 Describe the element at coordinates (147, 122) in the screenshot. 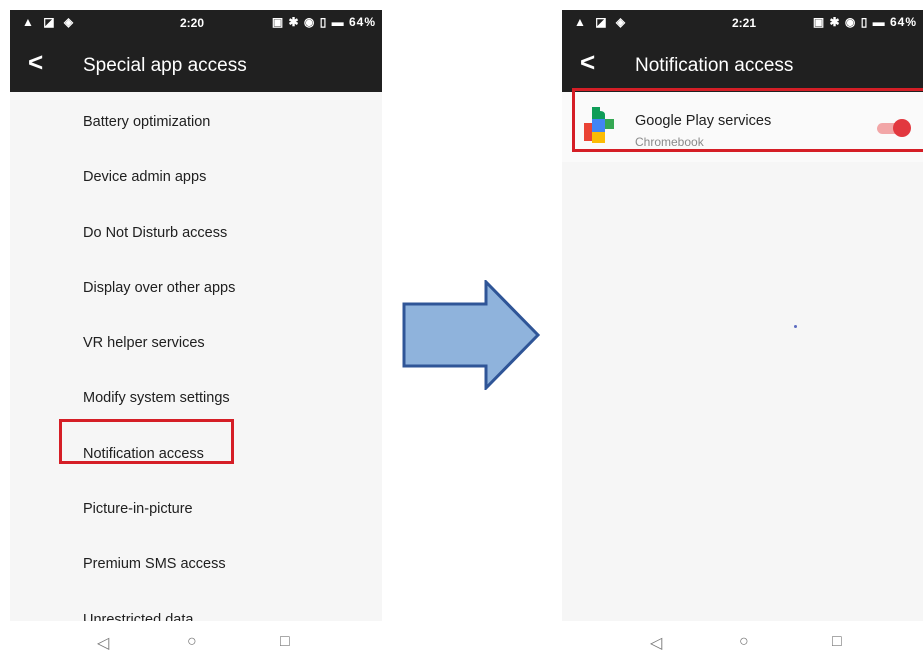

I see `list-item-label: Battery optimization` at that location.